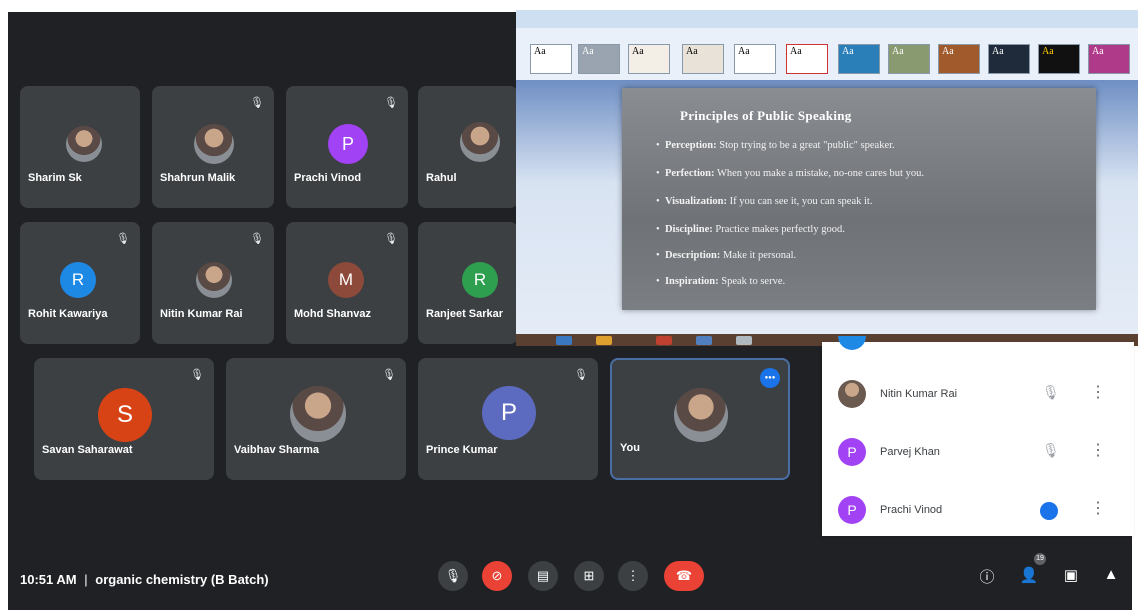 Image resolution: width=1138 pixels, height=610 pixels. I want to click on participant-tile: 🎙 R Rohit Kawariya, so click(80, 283).